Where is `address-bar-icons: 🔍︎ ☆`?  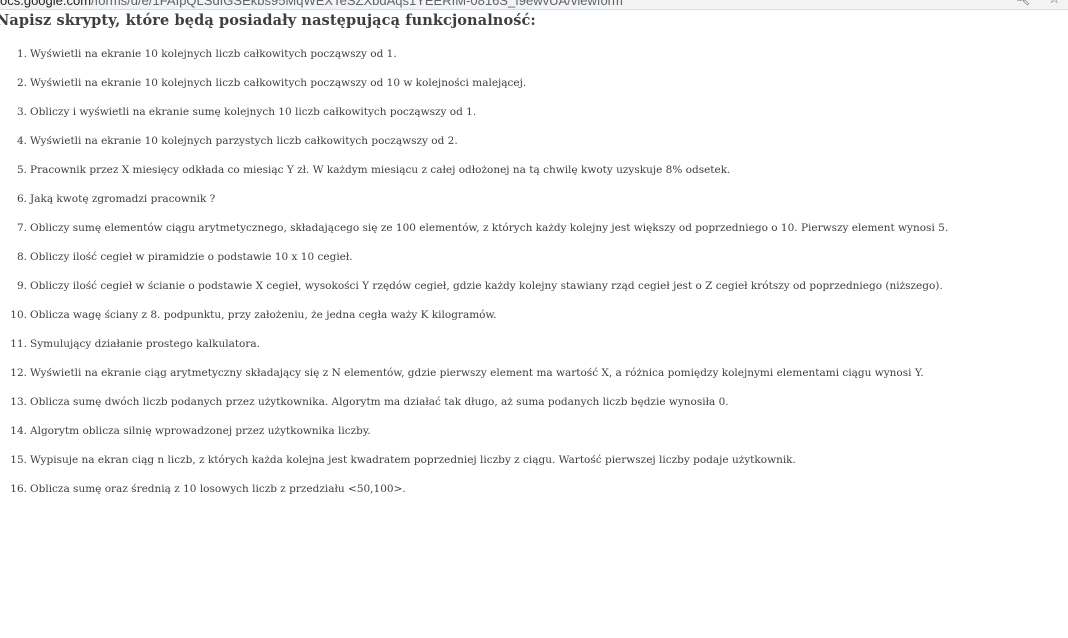
address-bar-icons: 🔍︎ ☆ is located at coordinates (1030, 3).